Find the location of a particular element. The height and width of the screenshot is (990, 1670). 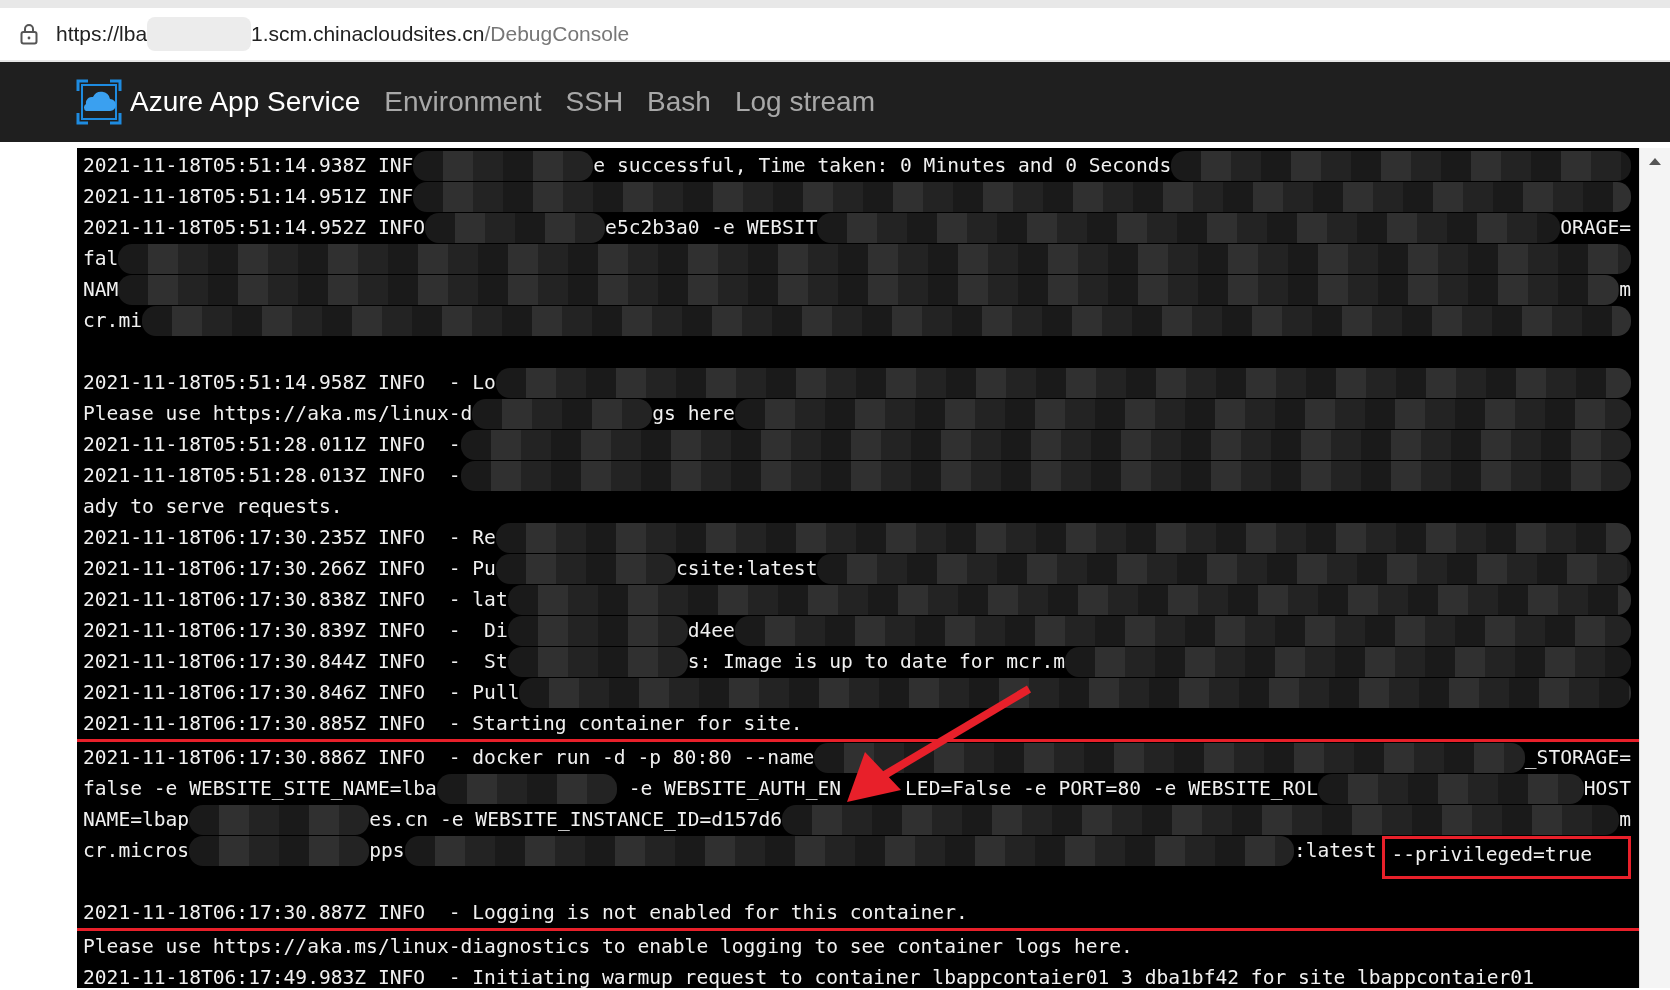

log-text: 2021-11-18T06:17:30.838Z INFO - lat is located at coordinates (295, 599).